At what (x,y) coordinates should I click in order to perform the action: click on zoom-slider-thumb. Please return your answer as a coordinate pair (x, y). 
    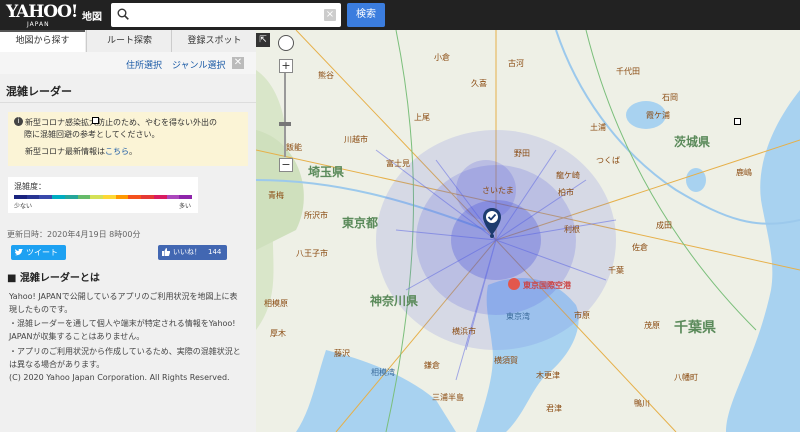
    Looking at the image, I should click on (285, 124).